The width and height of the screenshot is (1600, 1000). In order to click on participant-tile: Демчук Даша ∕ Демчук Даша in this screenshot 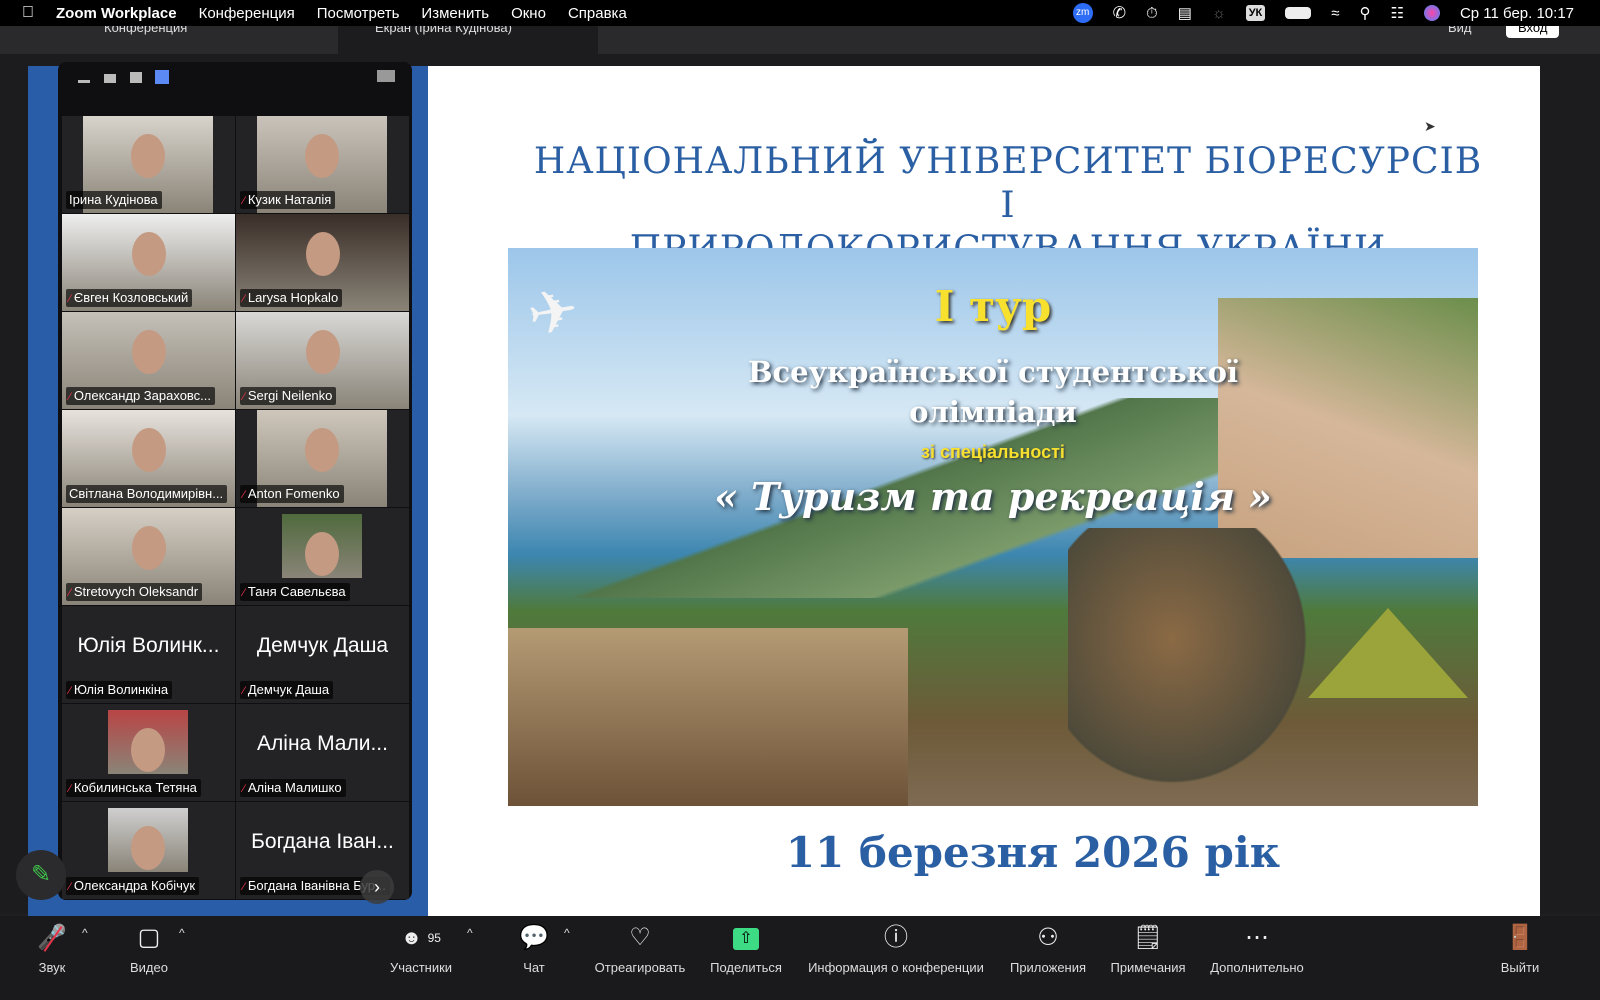, I will do `click(322, 654)`.